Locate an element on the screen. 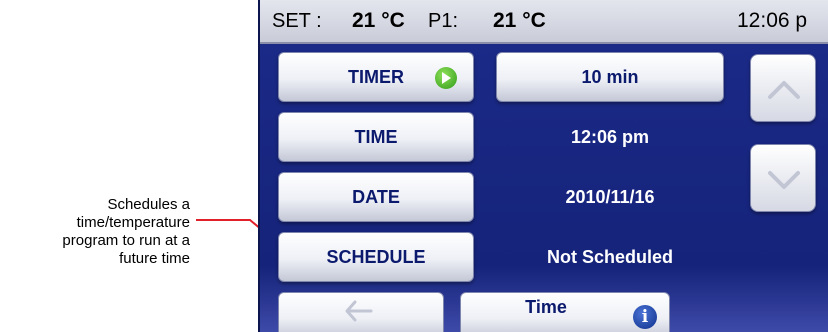 The image size is (828, 332). time-button: TIME is located at coordinates (376, 137).